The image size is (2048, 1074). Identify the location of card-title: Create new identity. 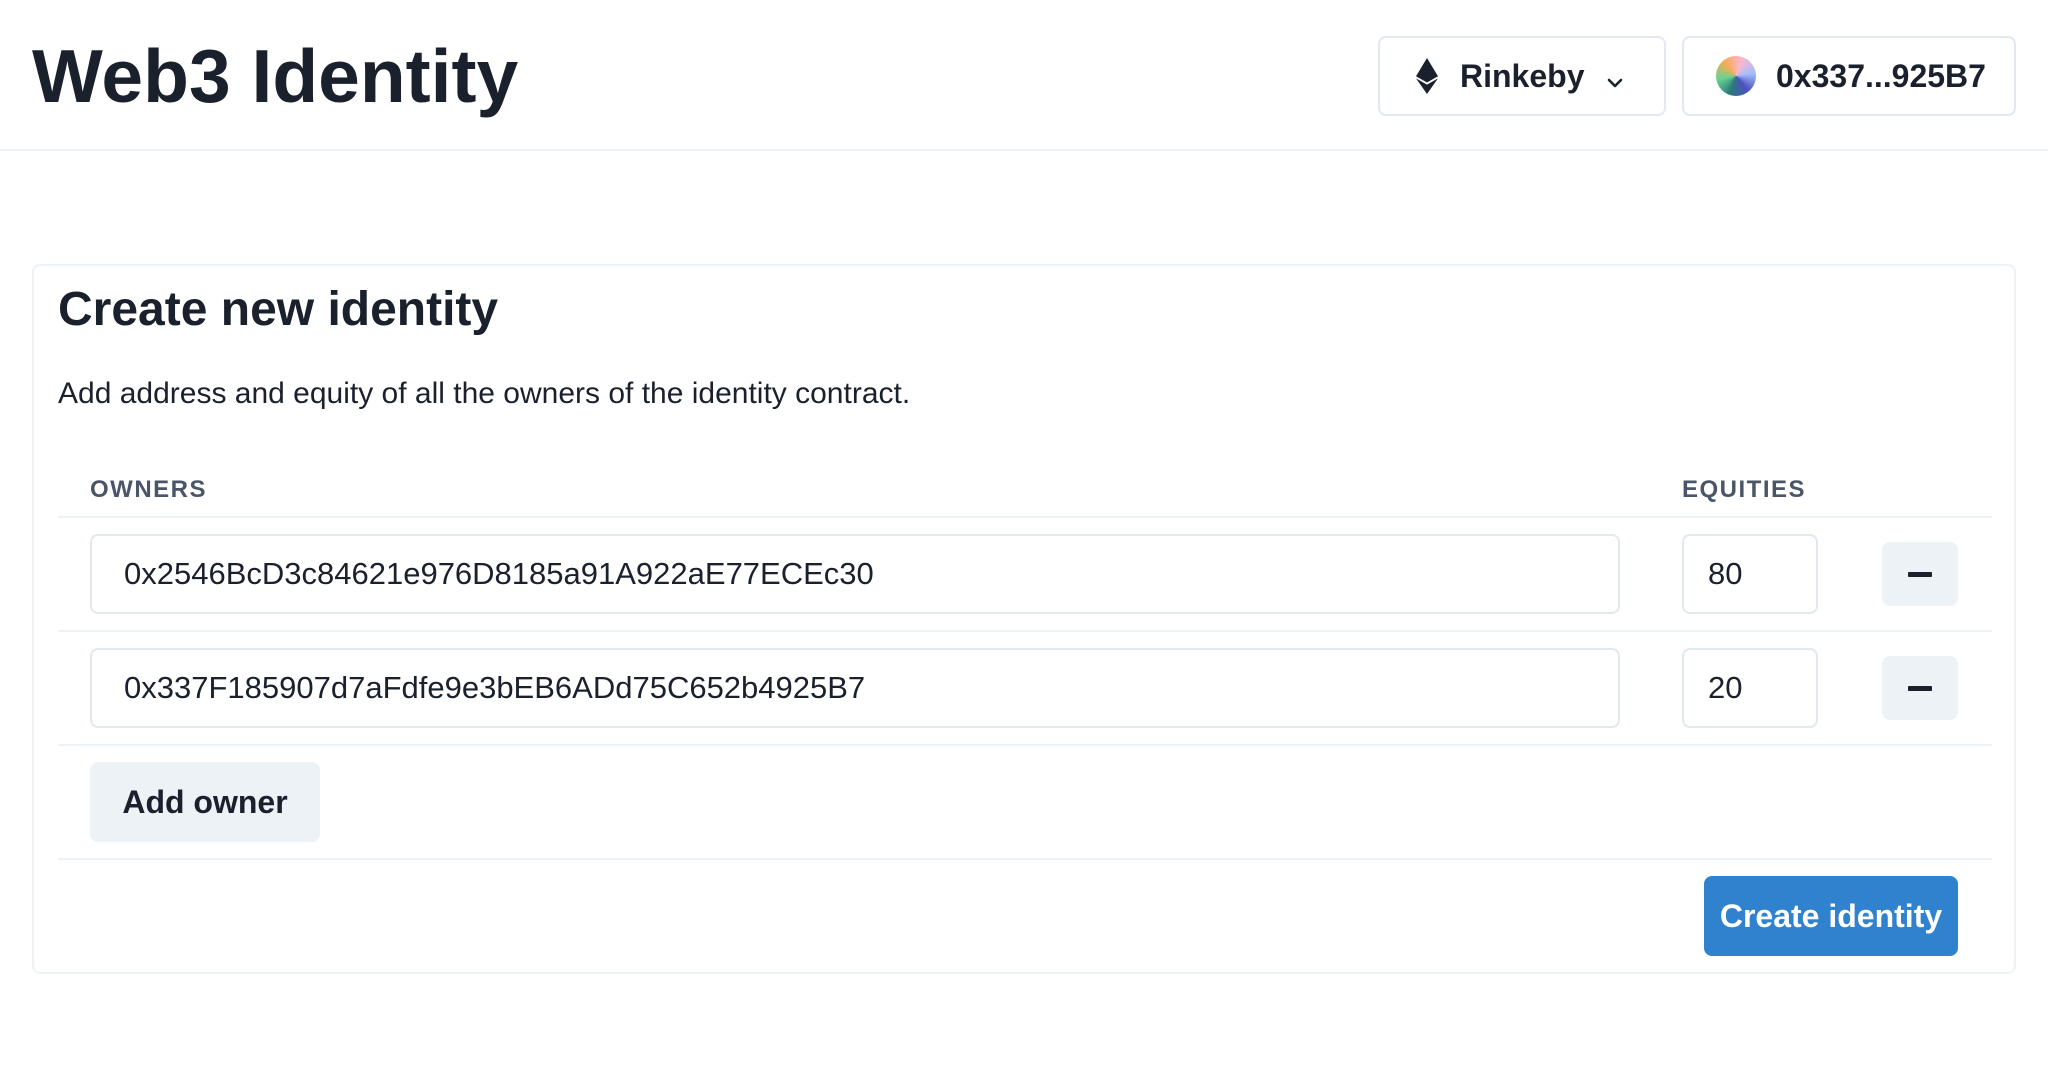
(278, 309).